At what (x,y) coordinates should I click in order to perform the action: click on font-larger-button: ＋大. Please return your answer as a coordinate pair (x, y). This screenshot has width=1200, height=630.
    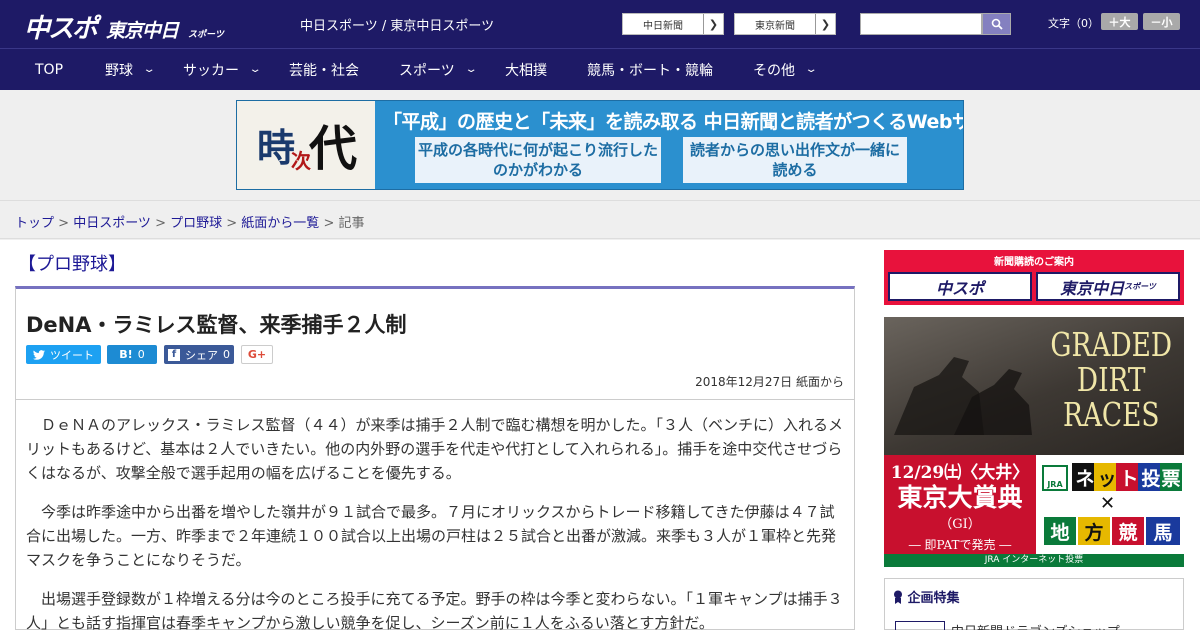
    Looking at the image, I should click on (1119, 21).